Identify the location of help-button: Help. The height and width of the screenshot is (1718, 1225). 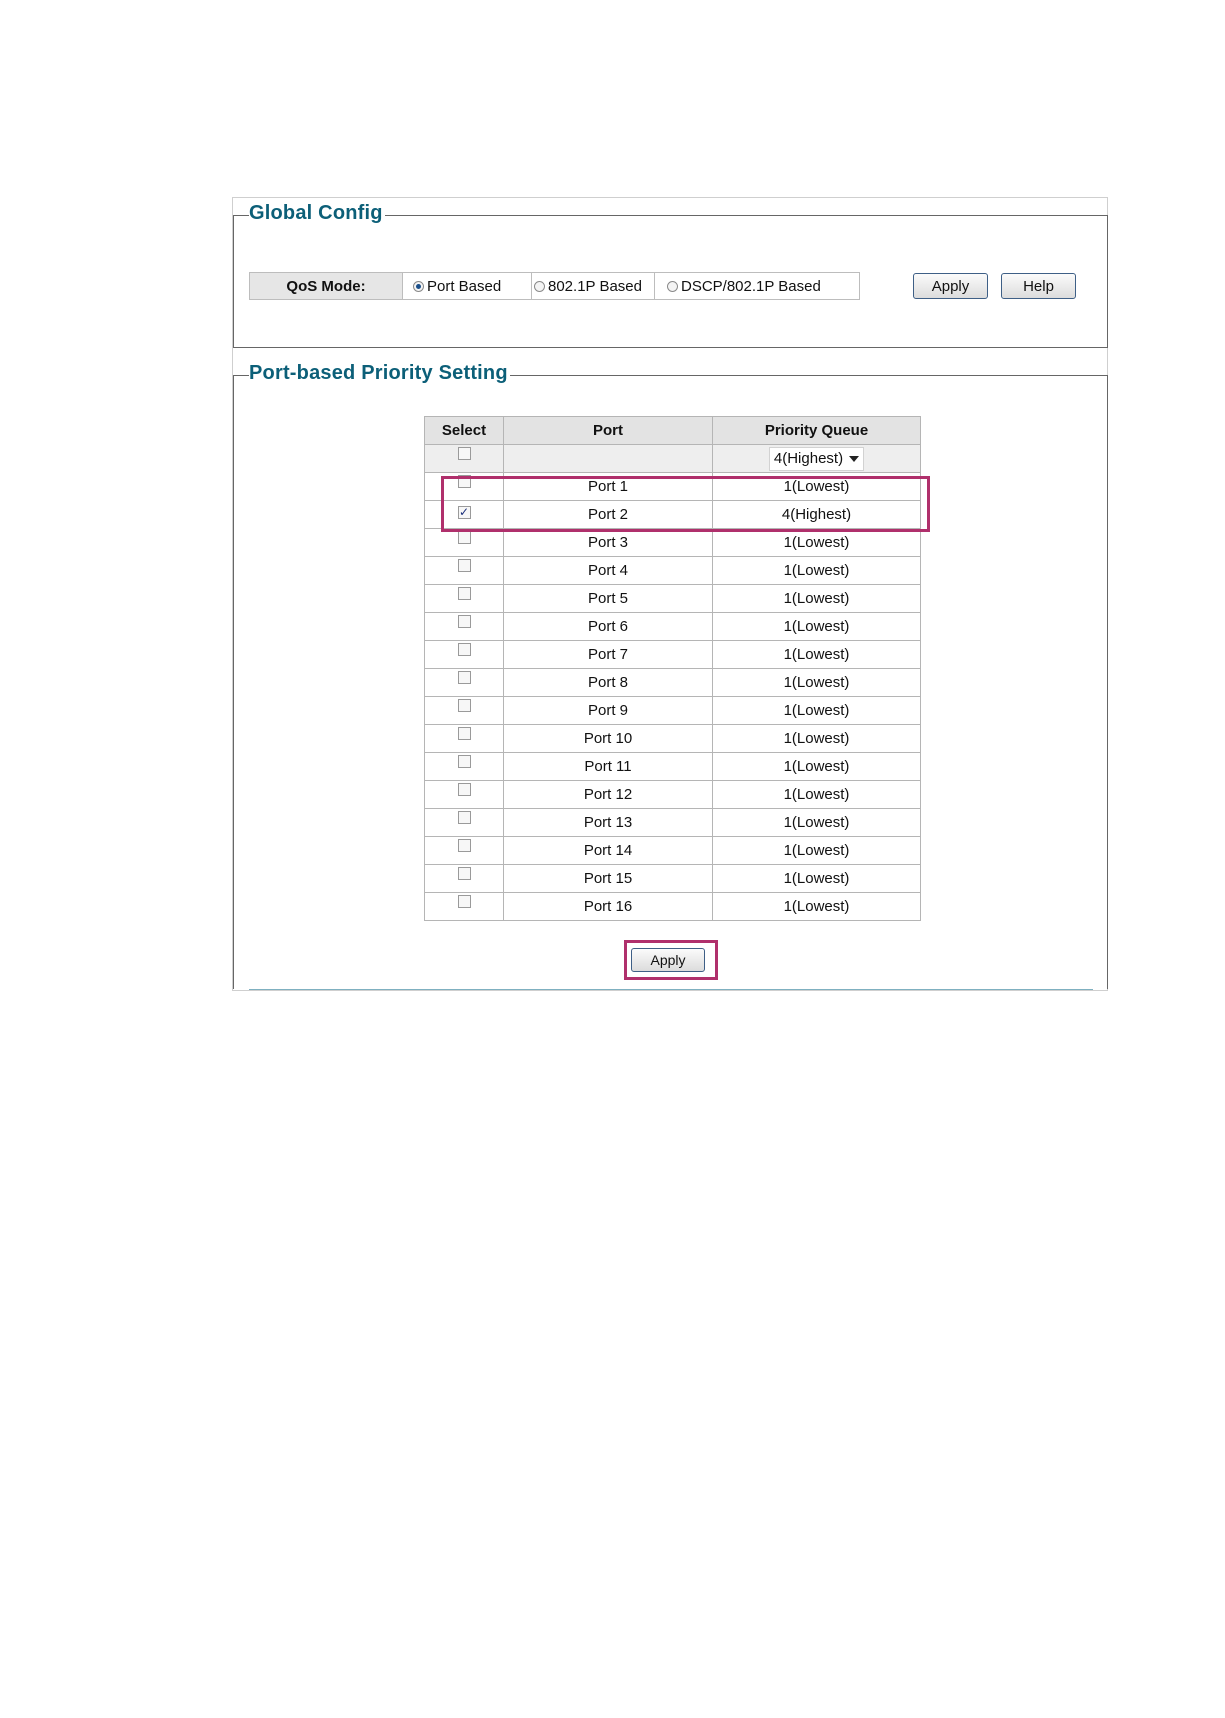
(1038, 286).